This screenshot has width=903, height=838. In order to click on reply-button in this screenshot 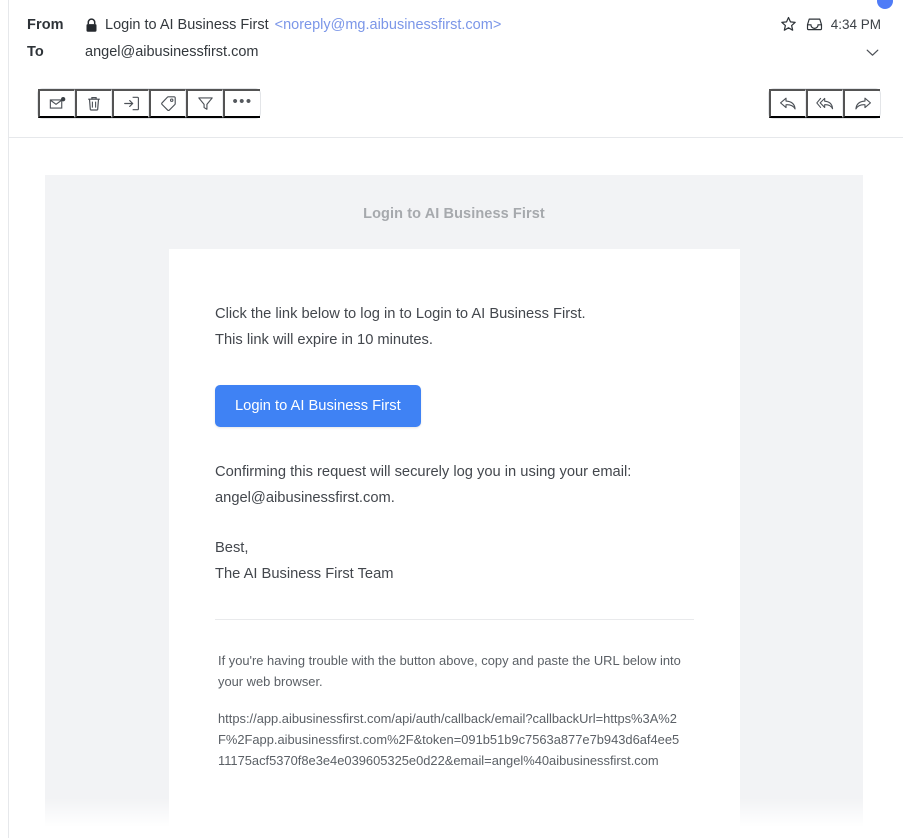, I will do `click(787, 103)`.